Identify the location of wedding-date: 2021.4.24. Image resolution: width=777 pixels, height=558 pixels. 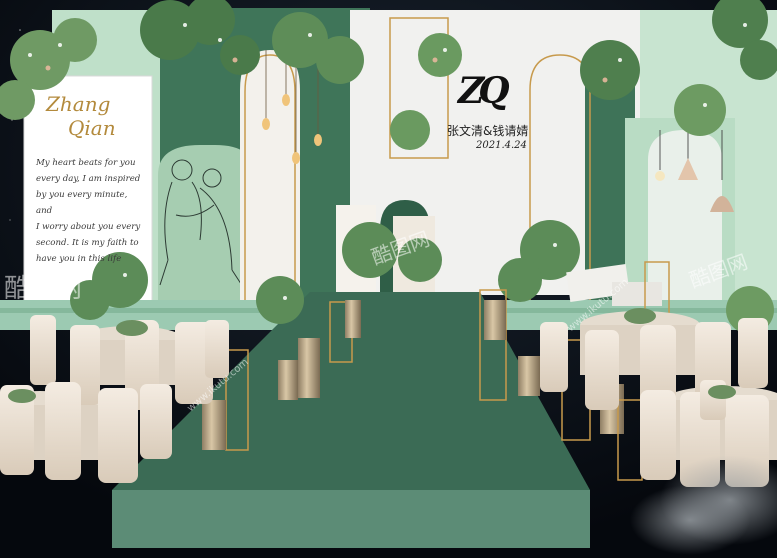
(501, 145).